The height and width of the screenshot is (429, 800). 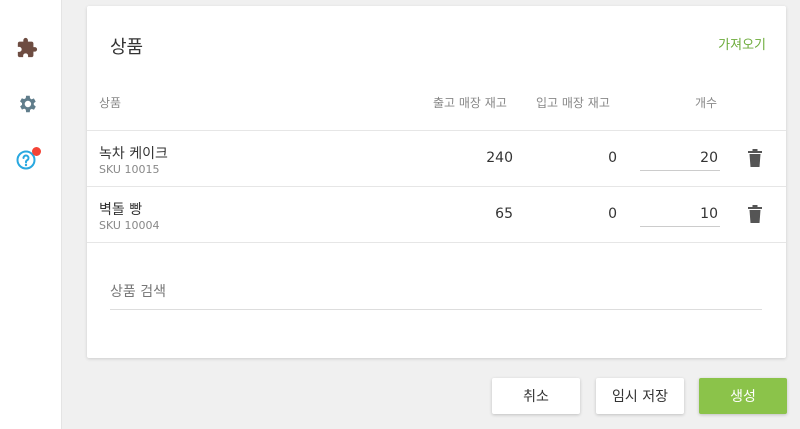 I want to click on sidebar, so click(x=31, y=214).